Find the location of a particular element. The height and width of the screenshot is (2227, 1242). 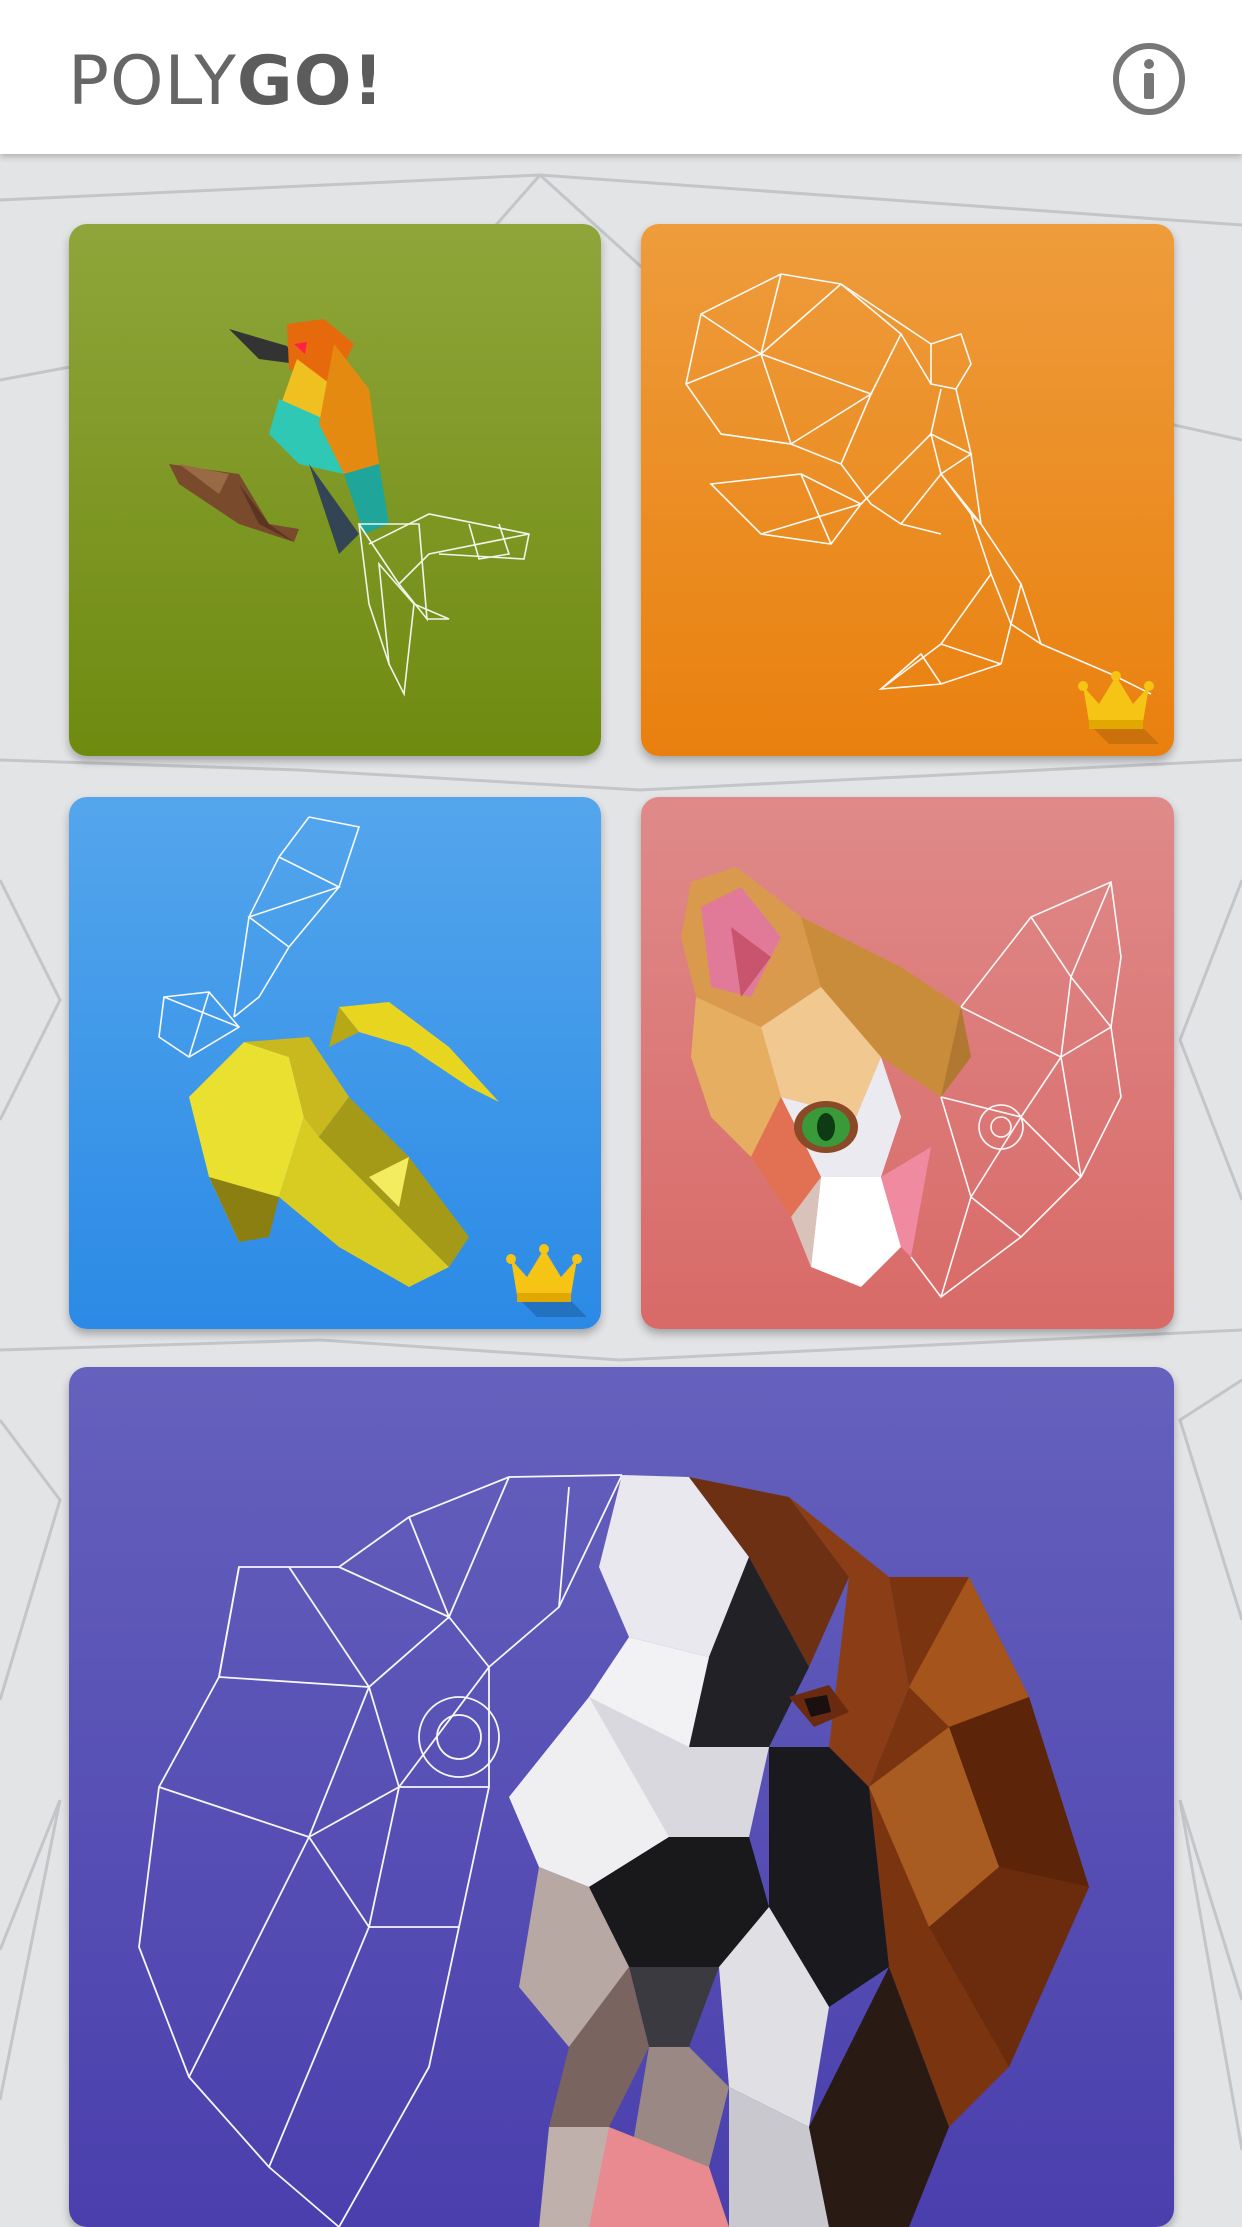

puzzle-card-cat is located at coordinates (907, 1063).